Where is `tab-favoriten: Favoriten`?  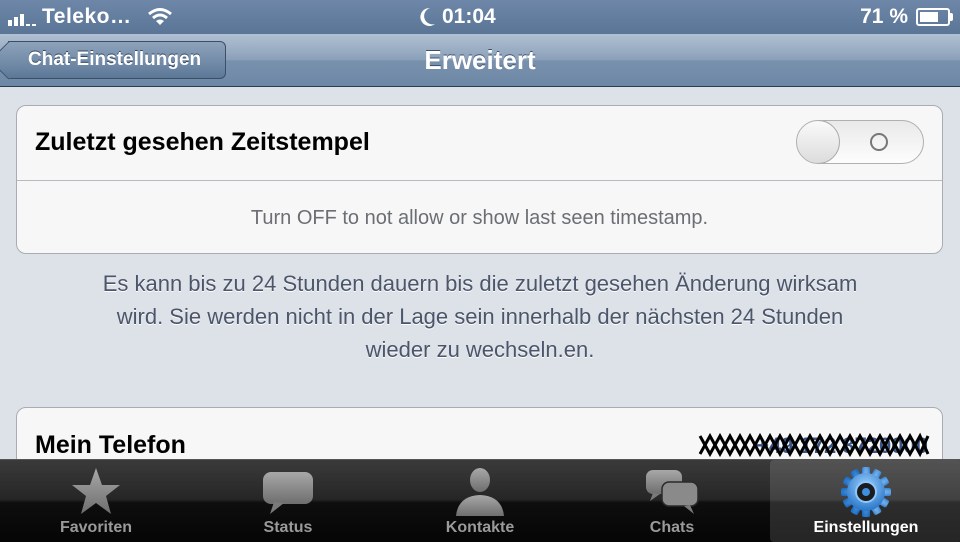
tab-favoriten: Favoriten is located at coordinates (96, 501).